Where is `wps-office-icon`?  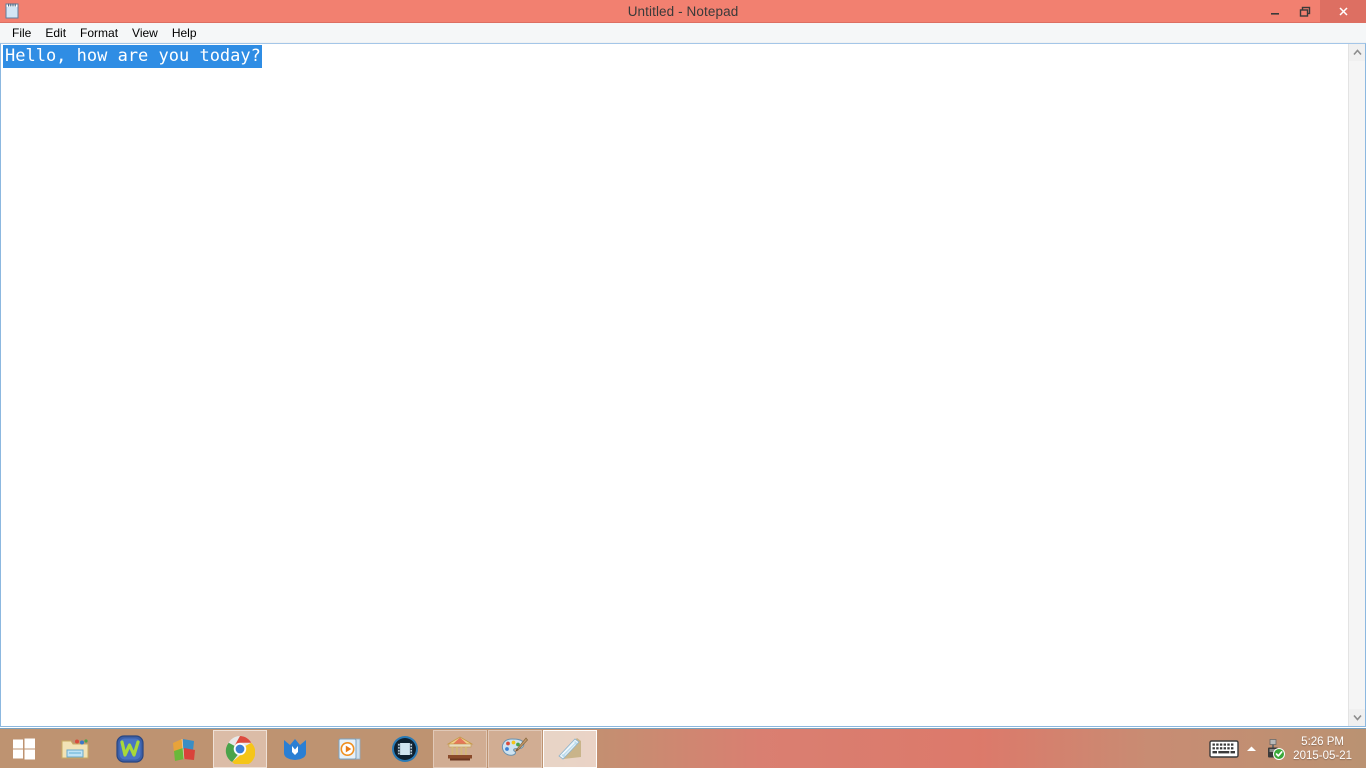
wps-office-icon is located at coordinates (130, 748).